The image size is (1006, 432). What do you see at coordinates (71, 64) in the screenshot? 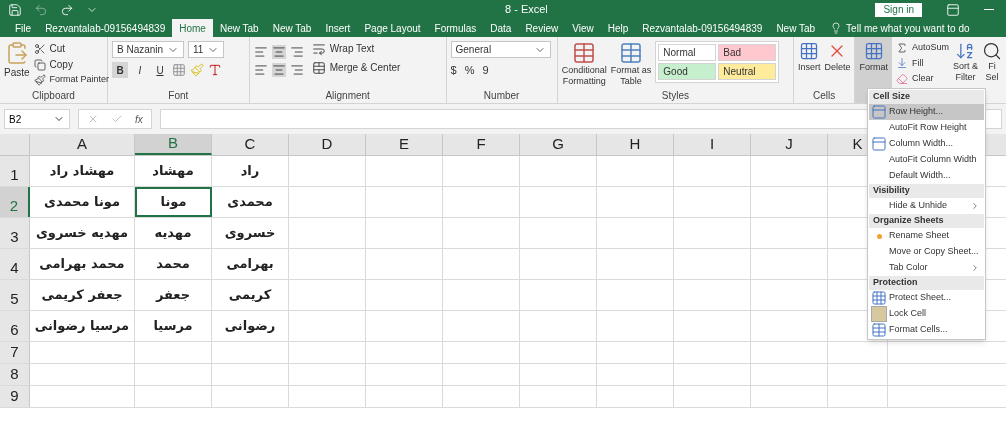
I see `copy-button: Copy` at bounding box center [71, 64].